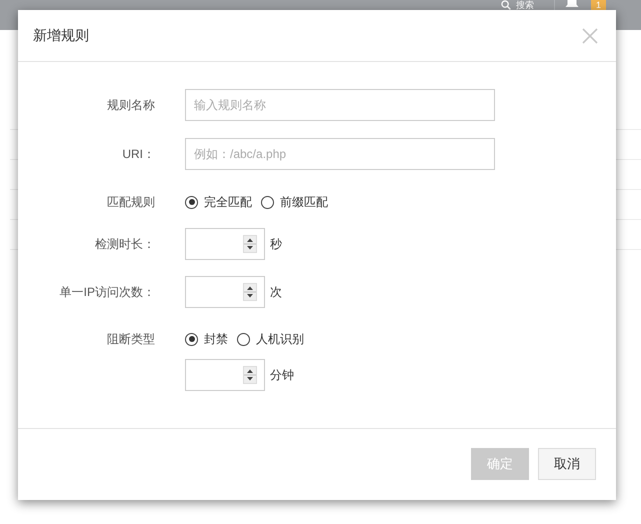 The width and height of the screenshot is (641, 524). I want to click on field-label: 阻断类型, so click(131, 339).